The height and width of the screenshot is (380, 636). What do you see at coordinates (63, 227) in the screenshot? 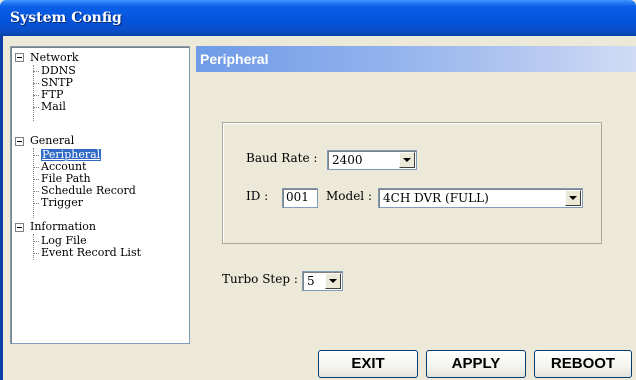
I see `tree-node-information: Information` at bounding box center [63, 227].